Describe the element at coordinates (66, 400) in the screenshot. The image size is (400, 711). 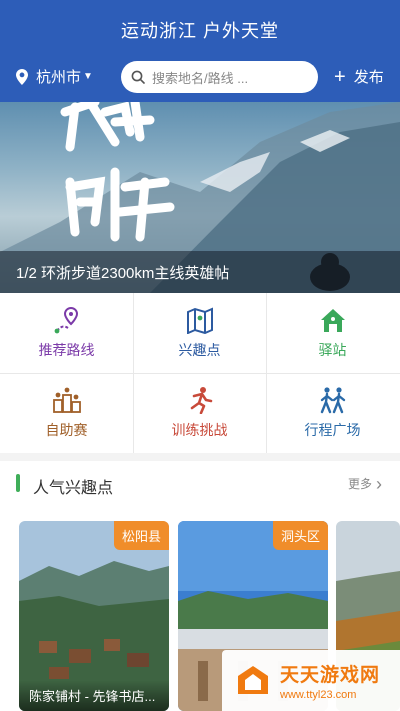
I see `podium-icon` at that location.